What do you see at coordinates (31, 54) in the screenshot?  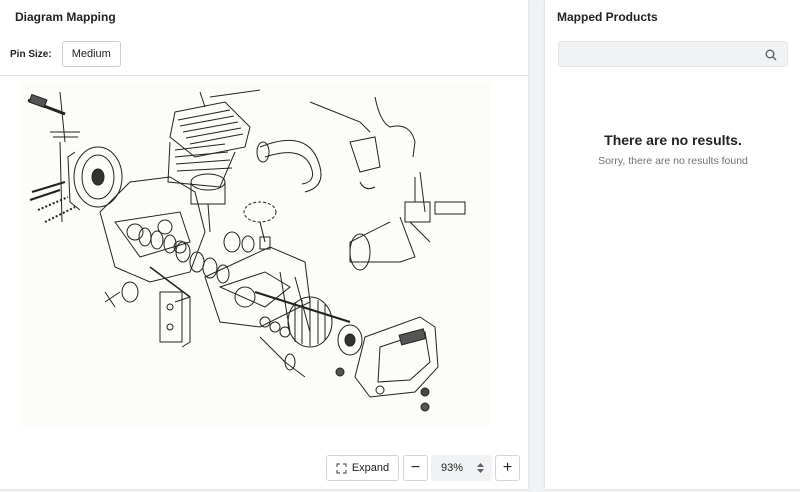 I see `pin-size-label: Pin Size:` at bounding box center [31, 54].